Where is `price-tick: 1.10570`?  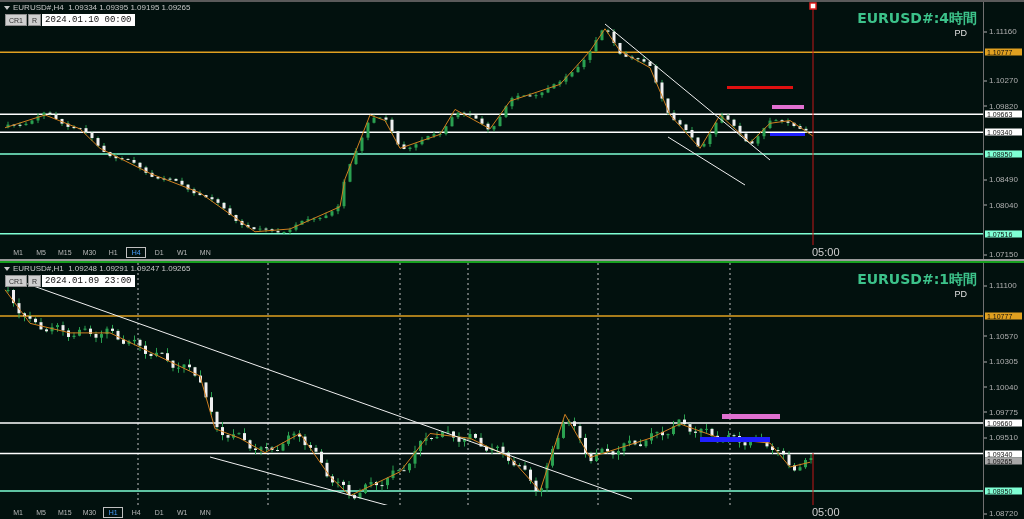
price-tick: 1.10570 is located at coordinates (1001, 336).